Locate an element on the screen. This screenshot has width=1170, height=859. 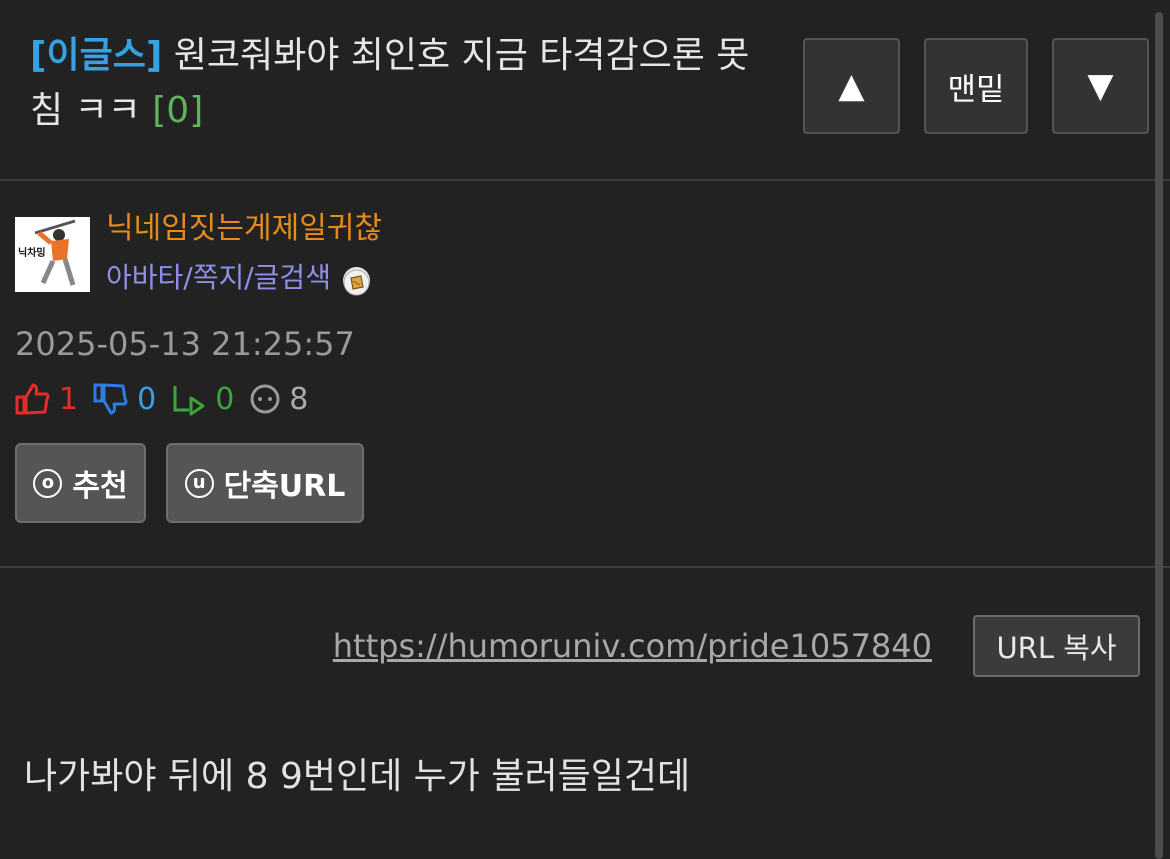
copy-url-button: URL 복사 is located at coordinates (1056, 646).